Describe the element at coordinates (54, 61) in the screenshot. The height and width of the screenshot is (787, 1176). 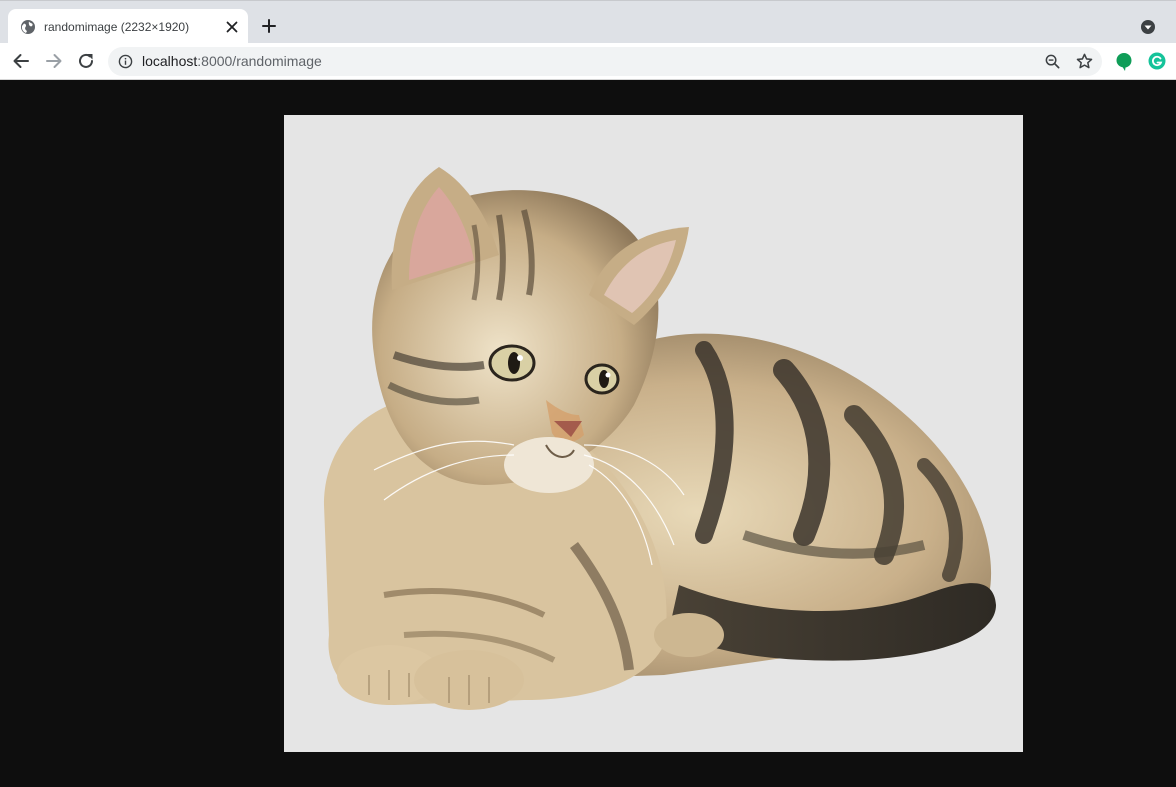
I see `forward-arrow-icon` at that location.